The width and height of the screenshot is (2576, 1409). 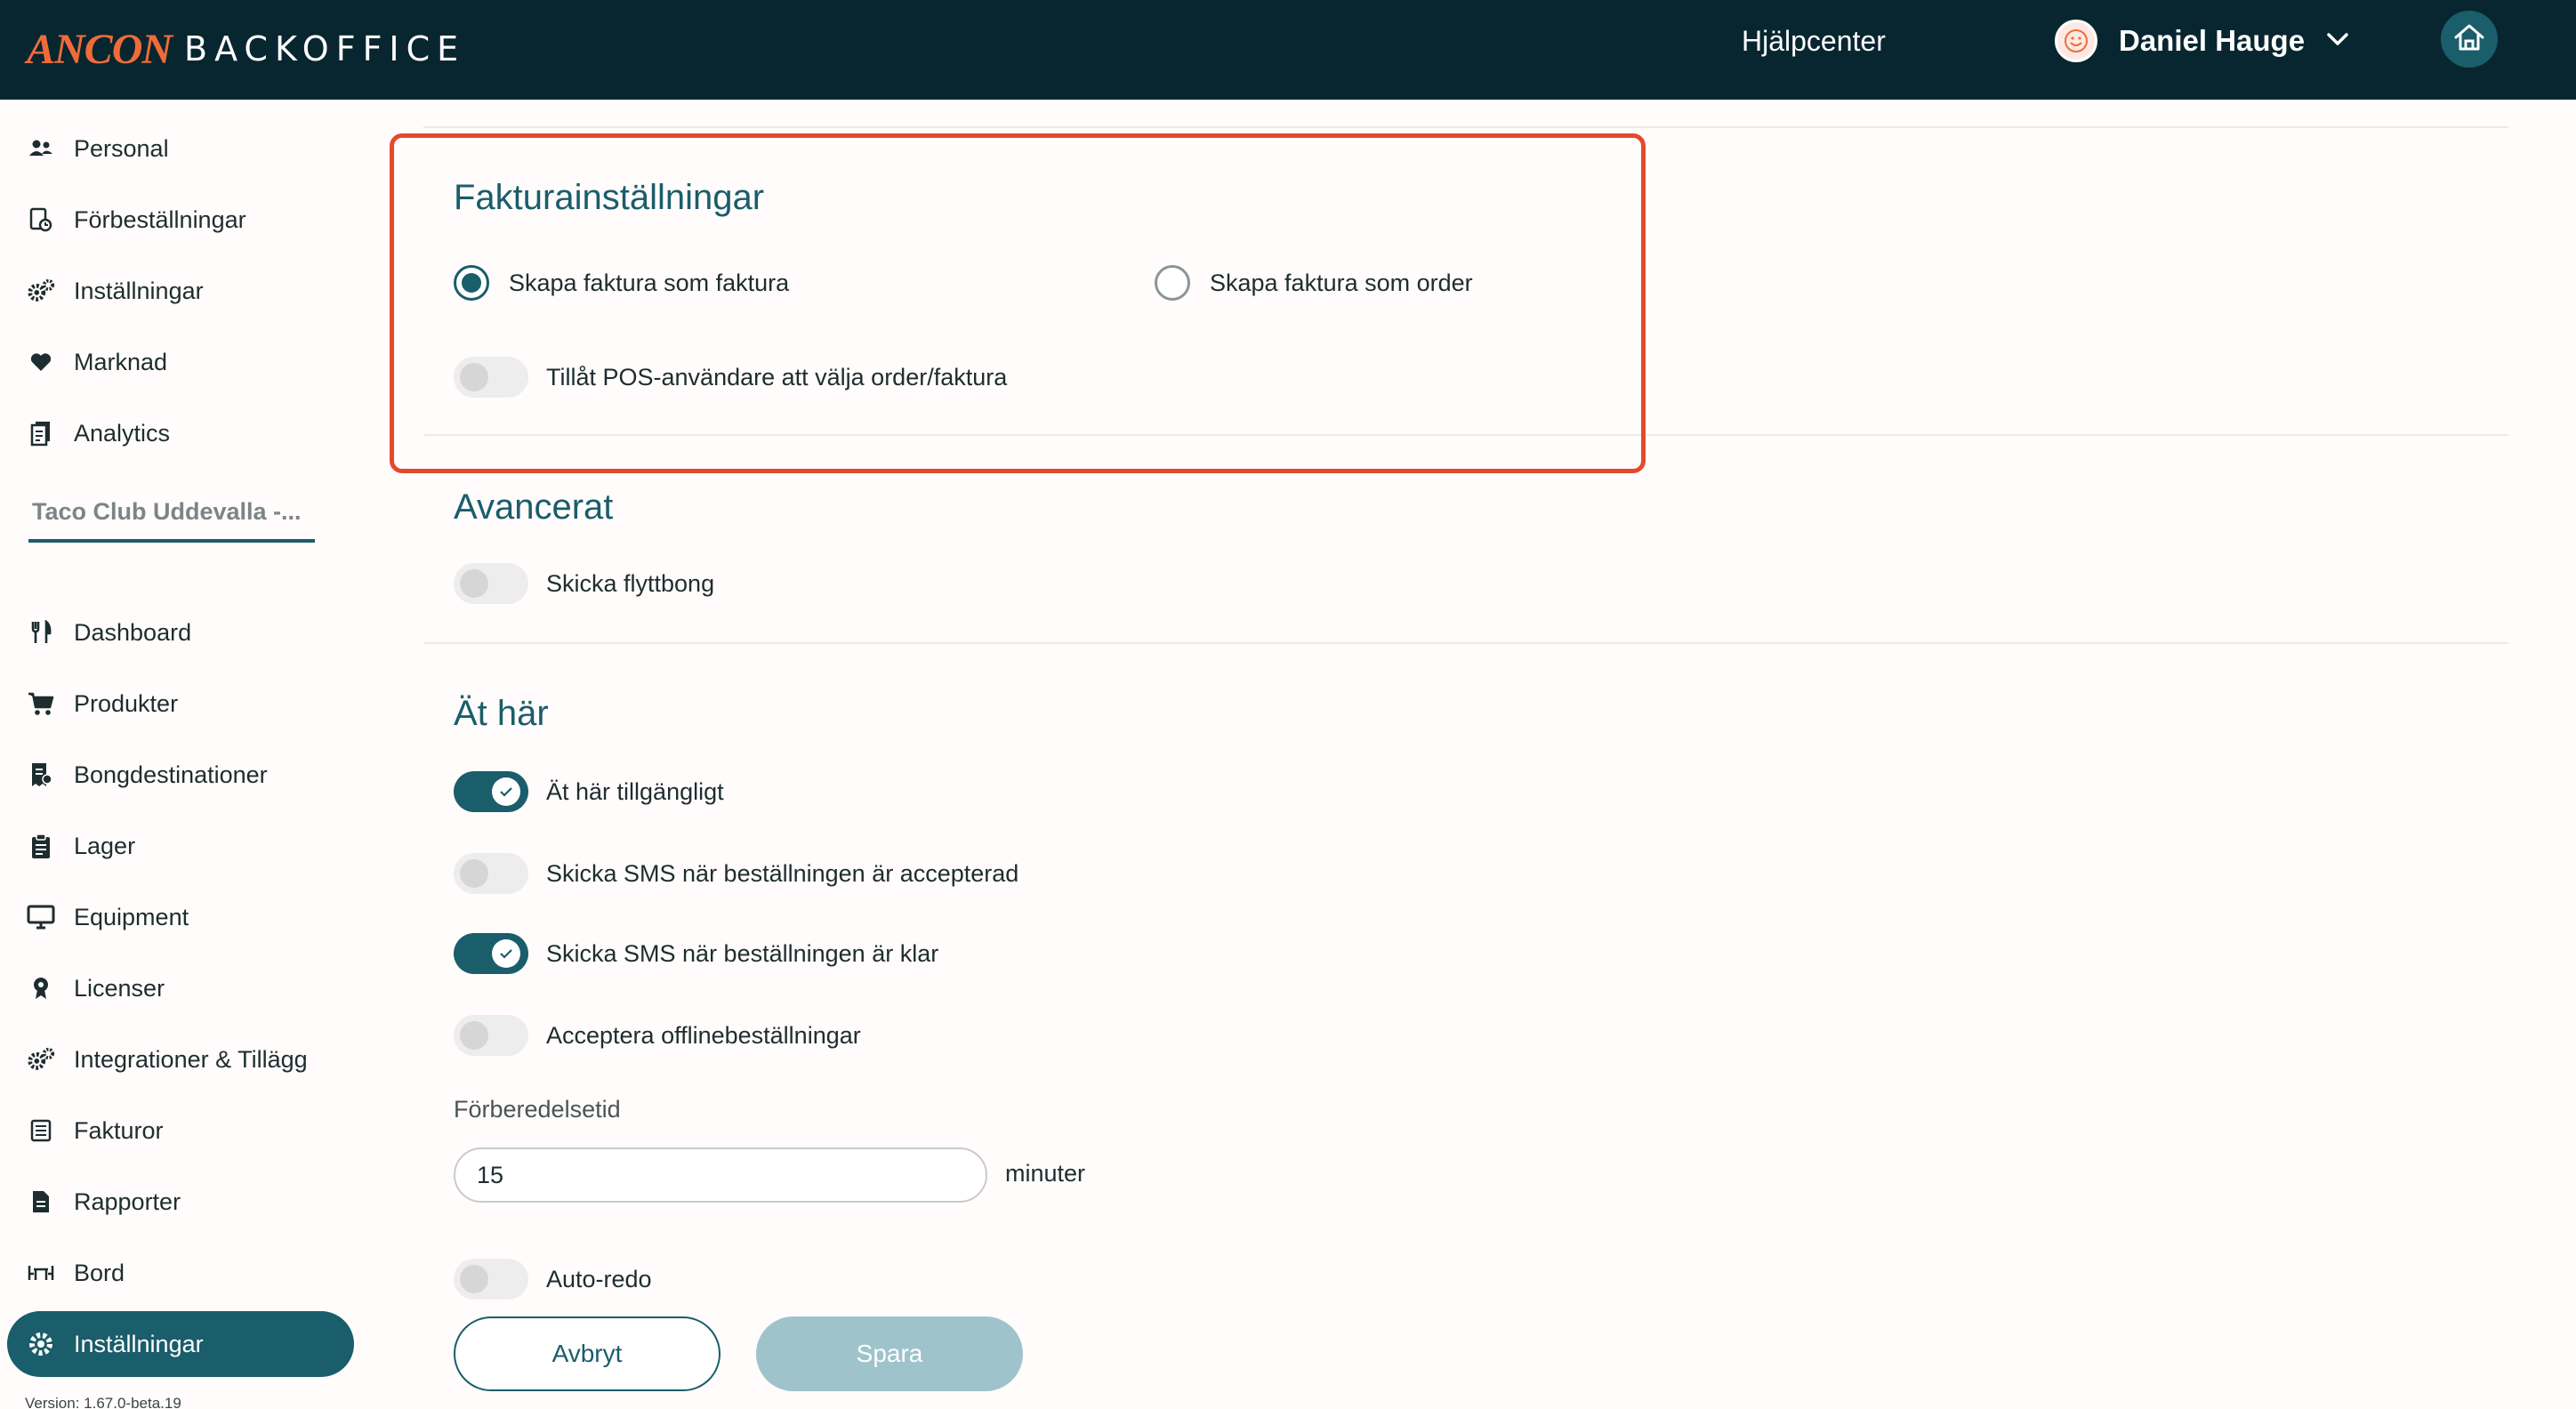 What do you see at coordinates (41, 433) in the screenshot?
I see `documents-icon` at bounding box center [41, 433].